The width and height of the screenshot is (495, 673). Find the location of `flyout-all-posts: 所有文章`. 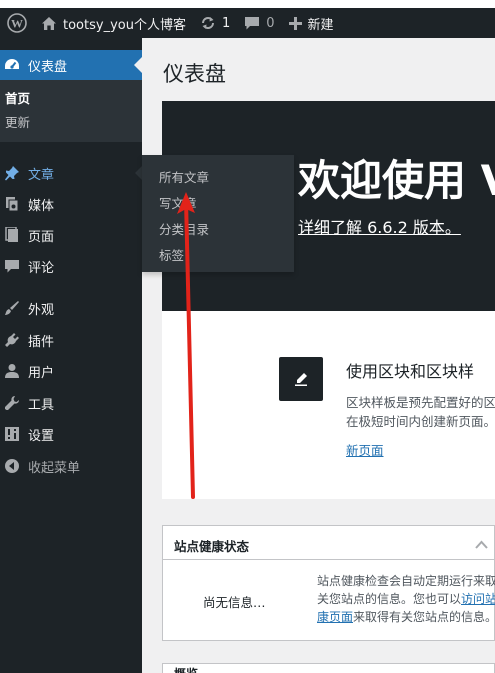

flyout-all-posts: 所有文章 is located at coordinates (184, 176).